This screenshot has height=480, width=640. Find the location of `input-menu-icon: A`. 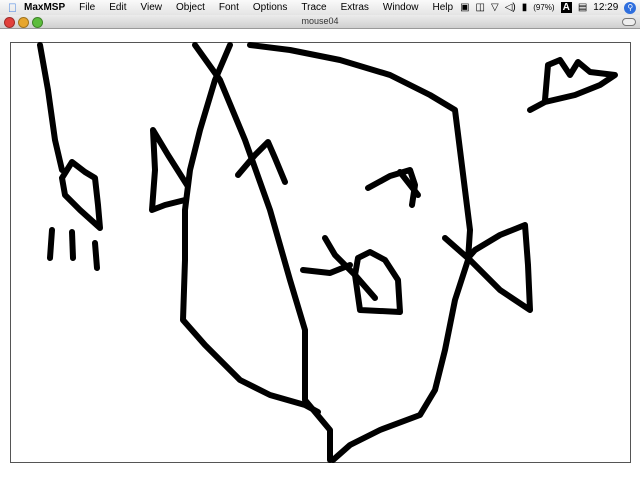

input-menu-icon: A is located at coordinates (566, 7).